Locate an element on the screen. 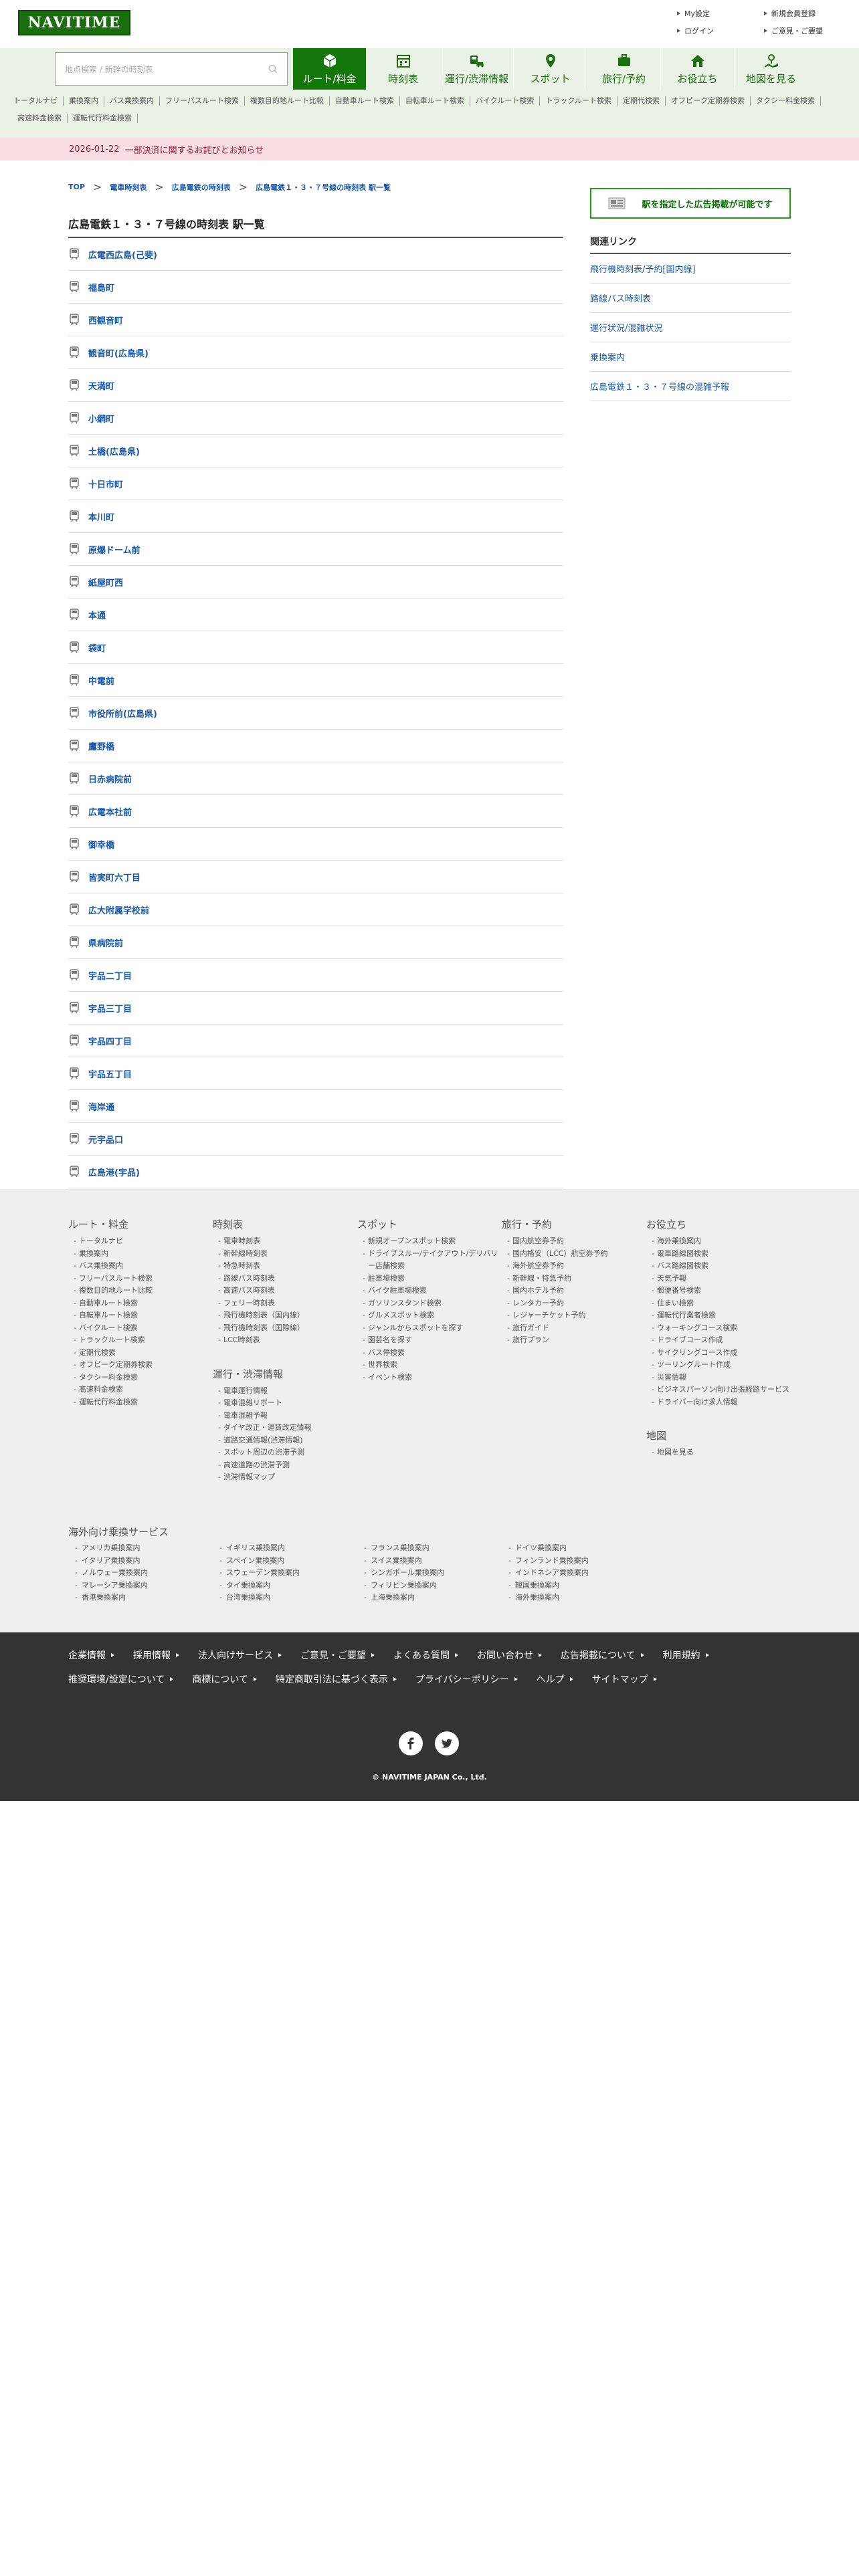 This screenshot has width=859, height=2576. station-name: 広電西広島(己斐) is located at coordinates (122, 254).